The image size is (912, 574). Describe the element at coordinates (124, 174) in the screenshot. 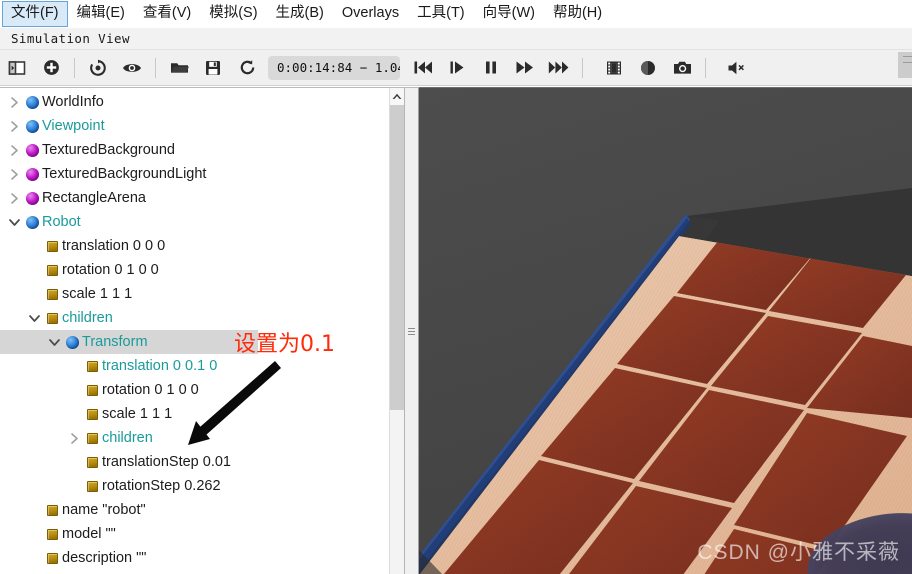

I see `tree-row-label: TexturedBackgroundLight` at that location.